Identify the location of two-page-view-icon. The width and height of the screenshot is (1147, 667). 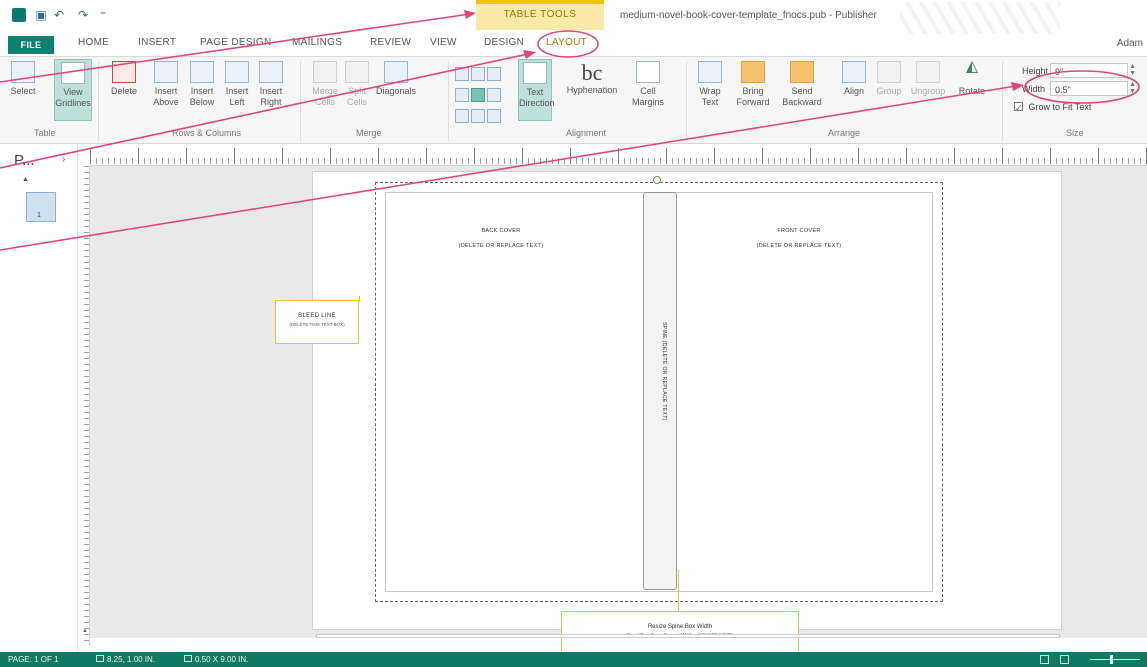
(1064, 659).